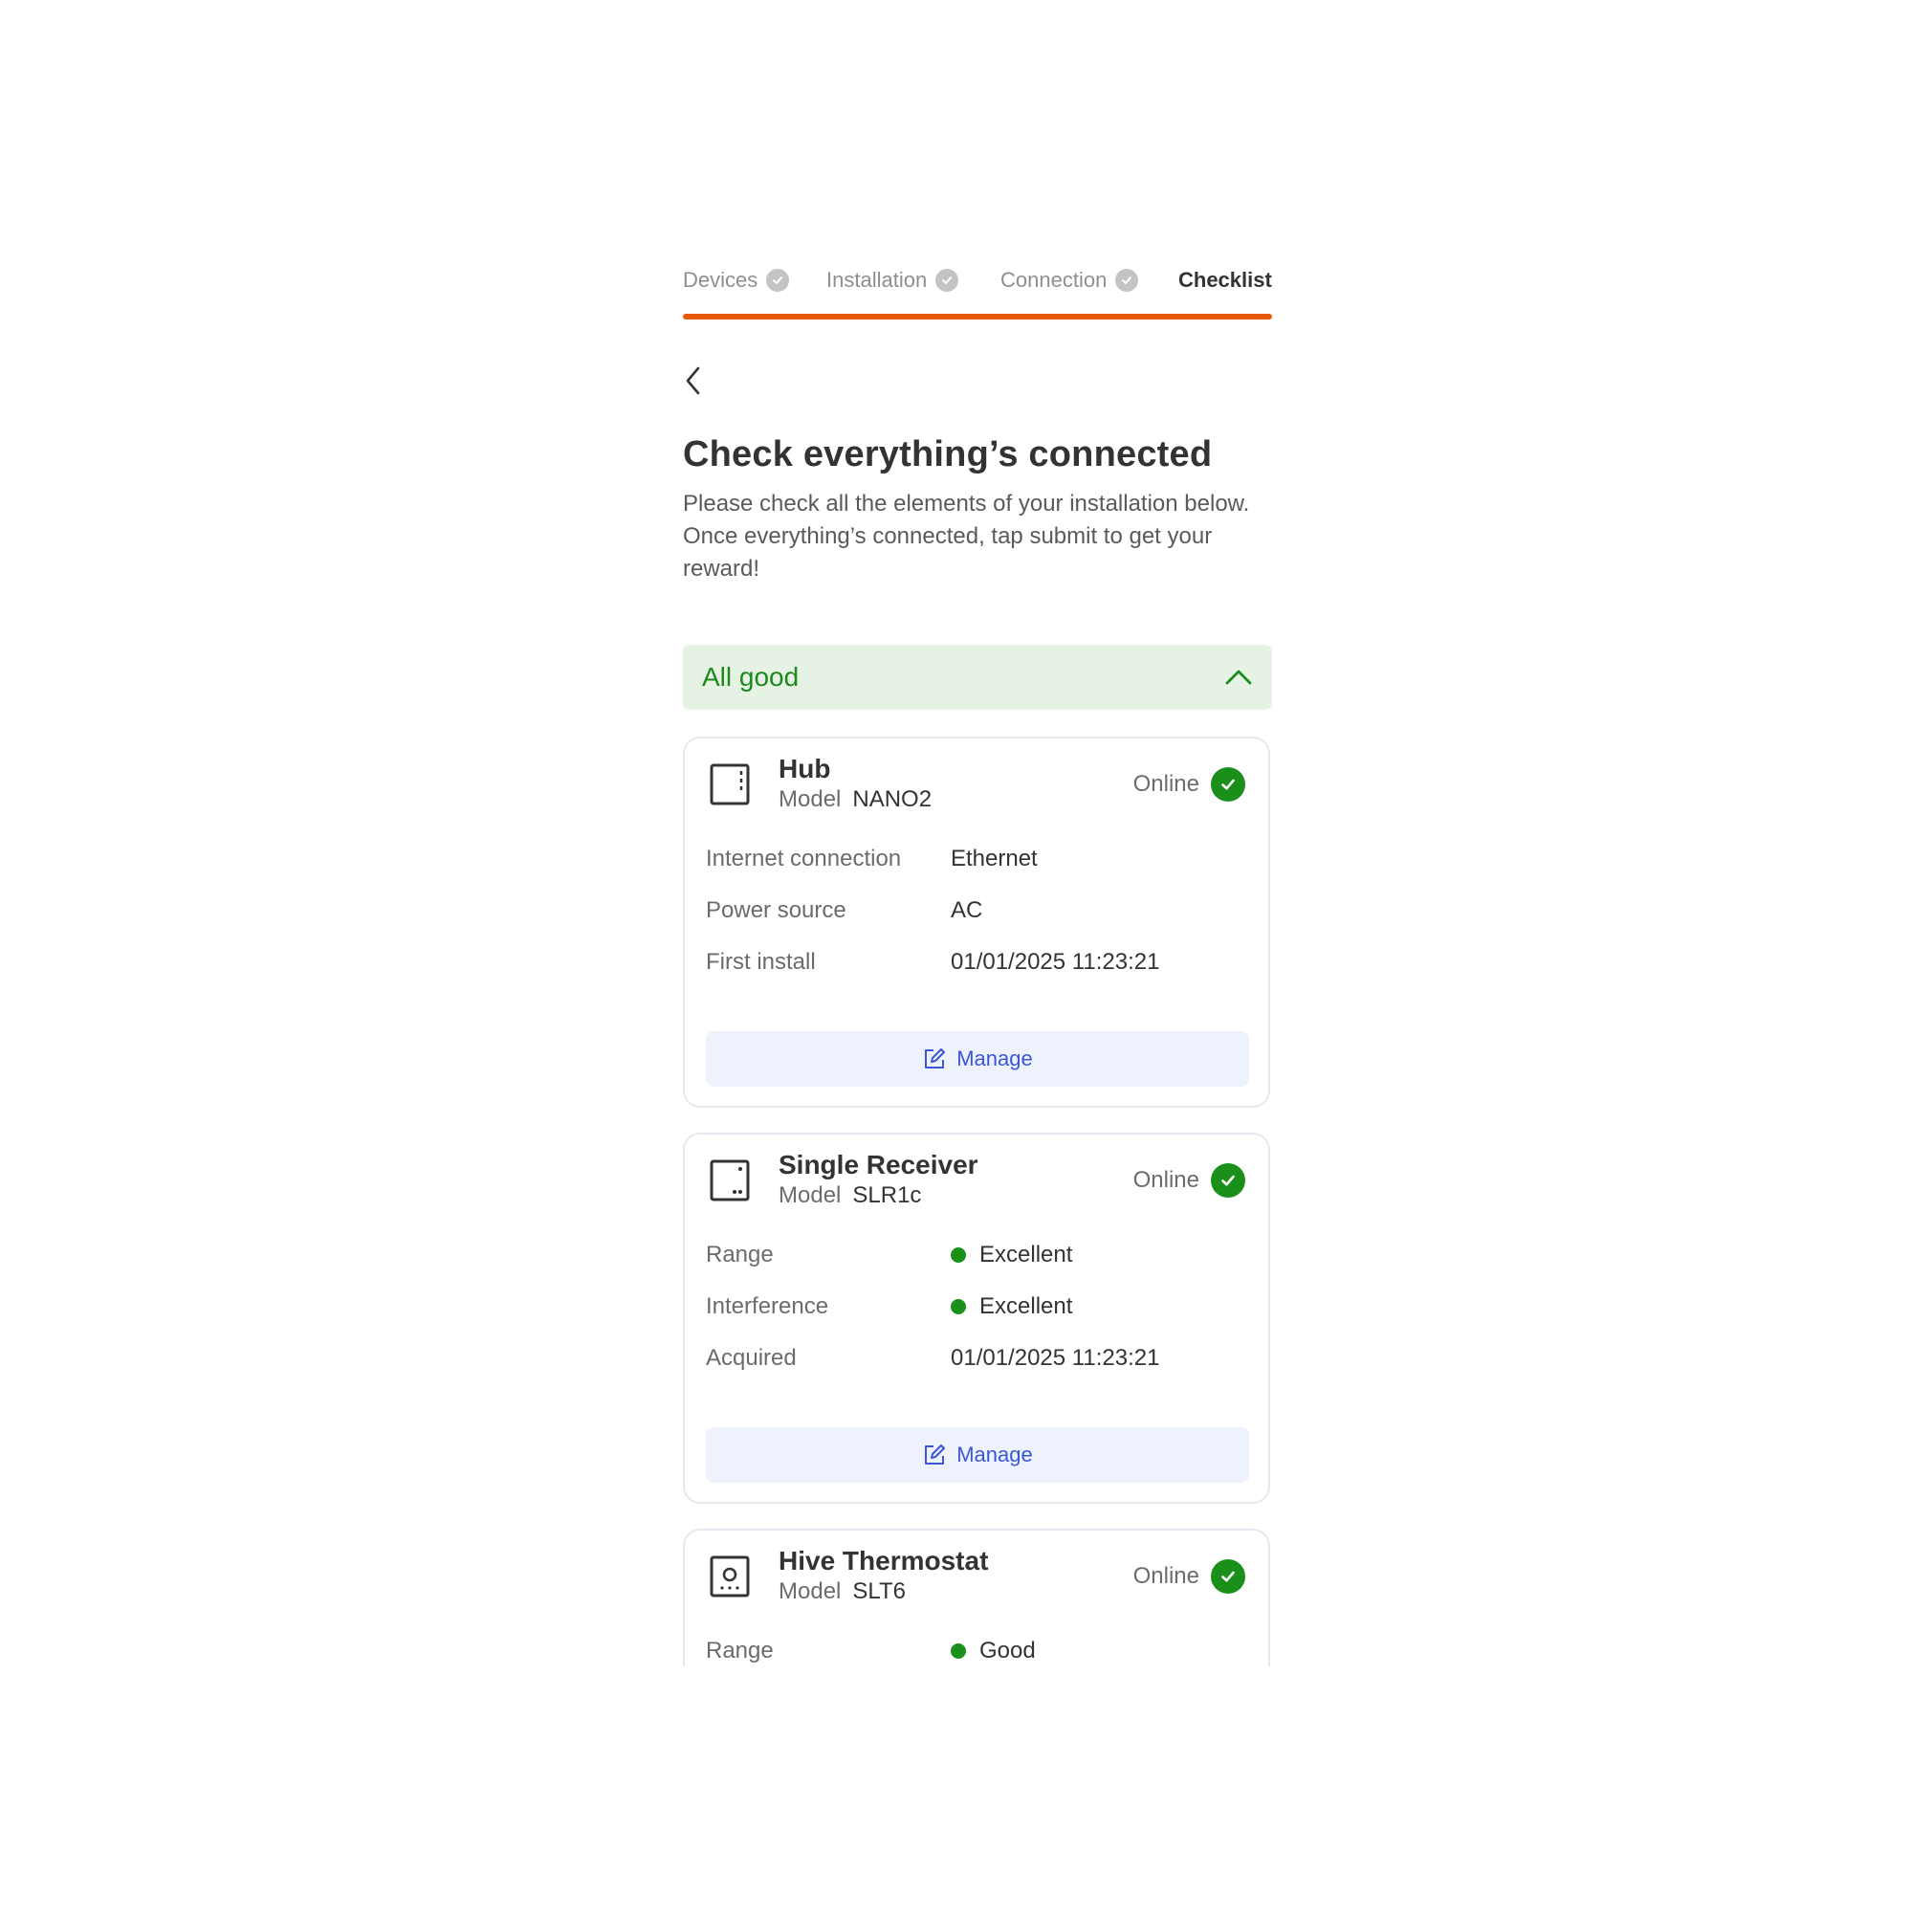  Describe the element at coordinates (879, 1591) in the screenshot. I see `model-value: SLT6` at that location.